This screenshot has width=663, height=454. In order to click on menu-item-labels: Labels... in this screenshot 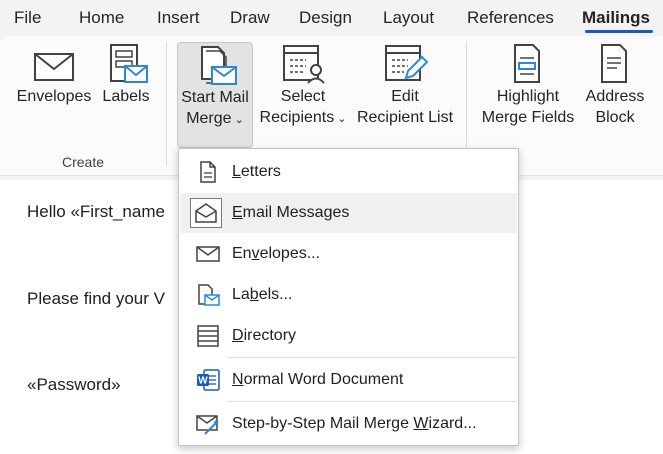, I will do `click(348, 295)`.